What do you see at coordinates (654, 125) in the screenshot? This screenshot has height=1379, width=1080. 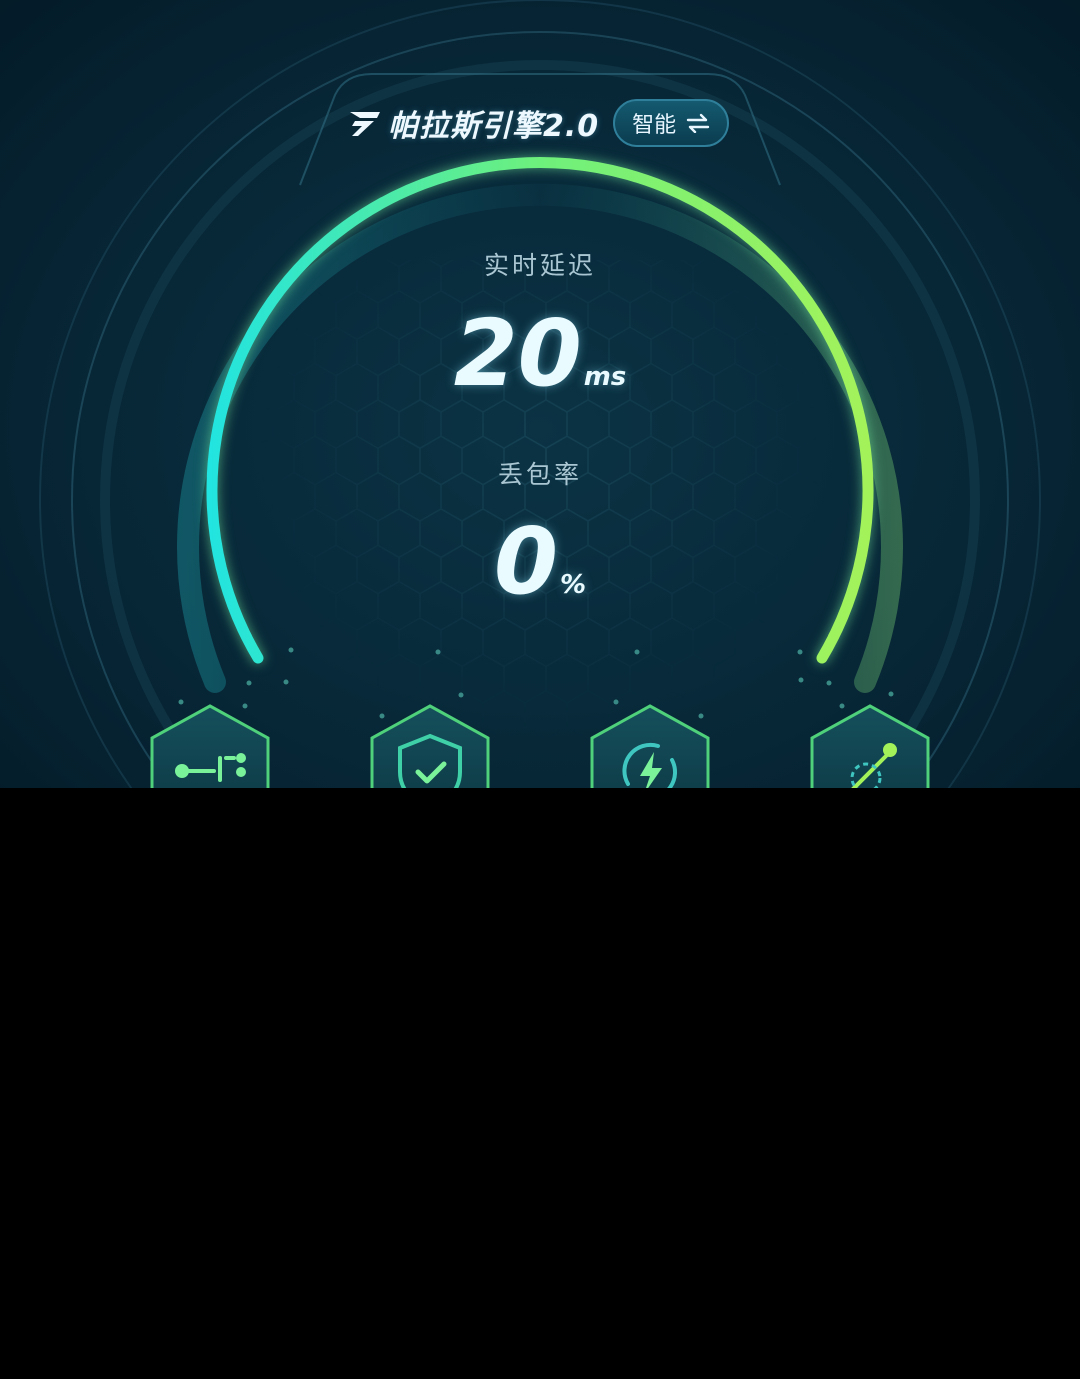 I see `mode-label: 智能` at bounding box center [654, 125].